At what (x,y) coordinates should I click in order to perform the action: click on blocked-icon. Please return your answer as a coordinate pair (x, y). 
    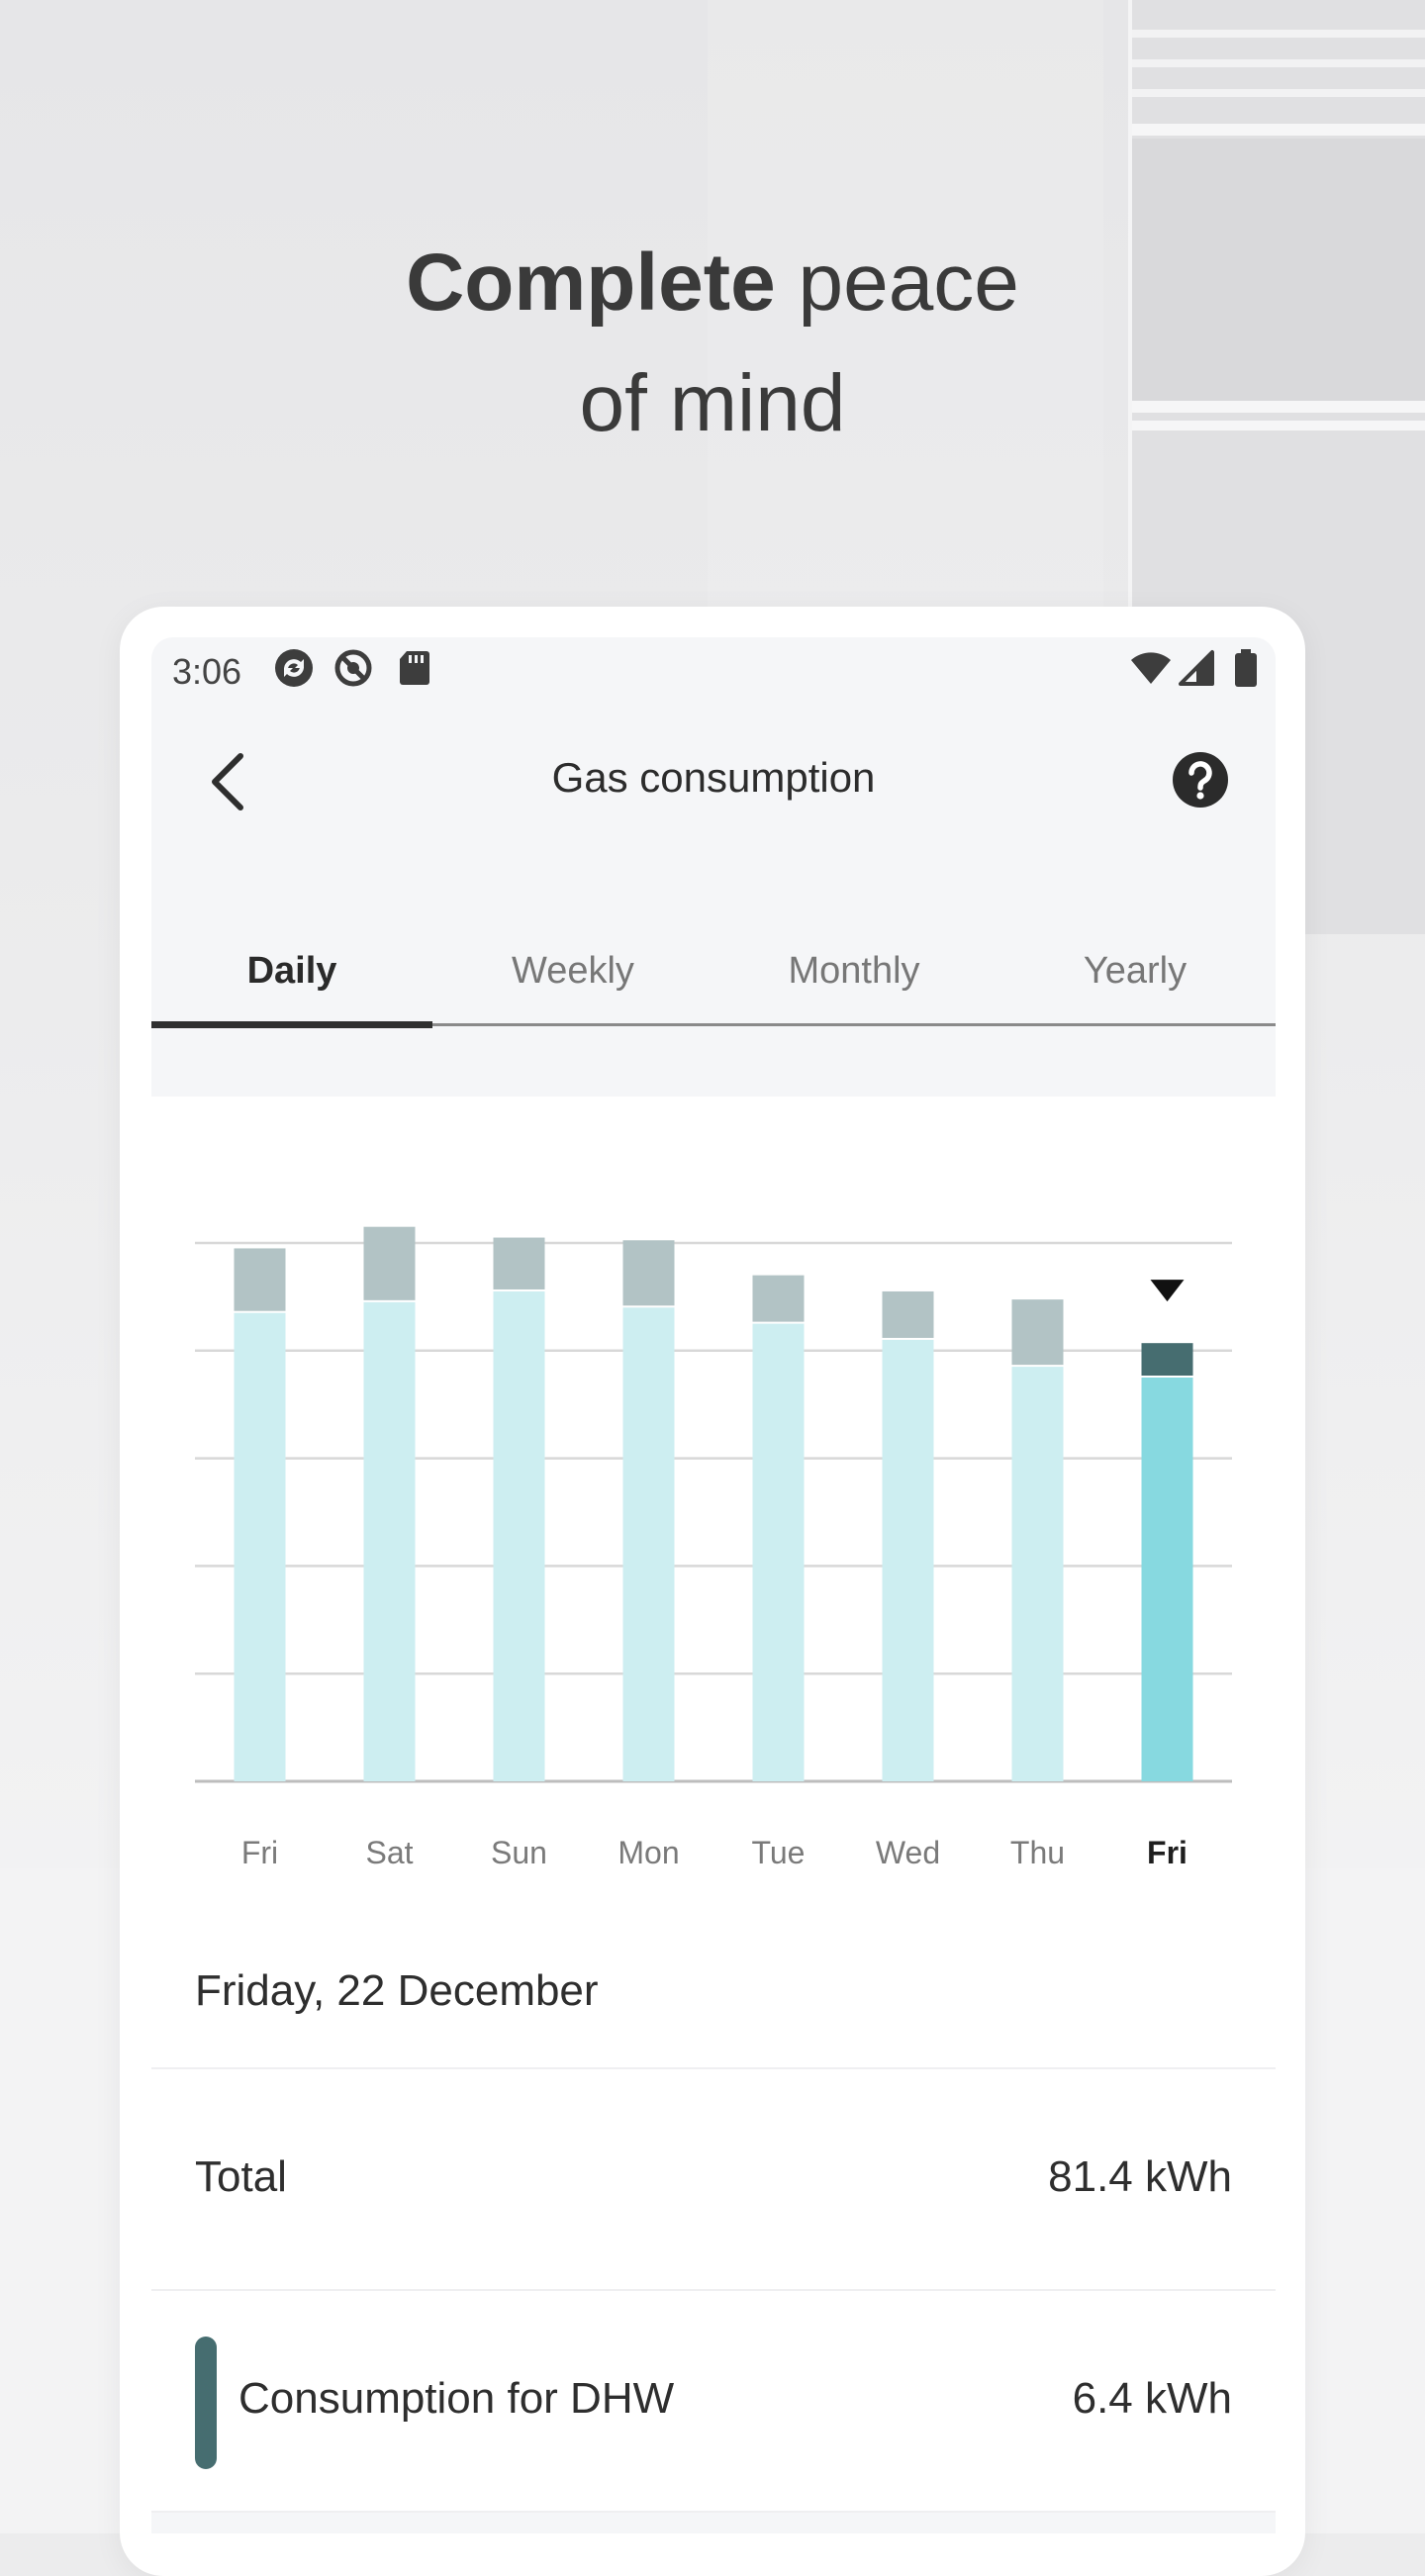
    Looking at the image, I should click on (353, 668).